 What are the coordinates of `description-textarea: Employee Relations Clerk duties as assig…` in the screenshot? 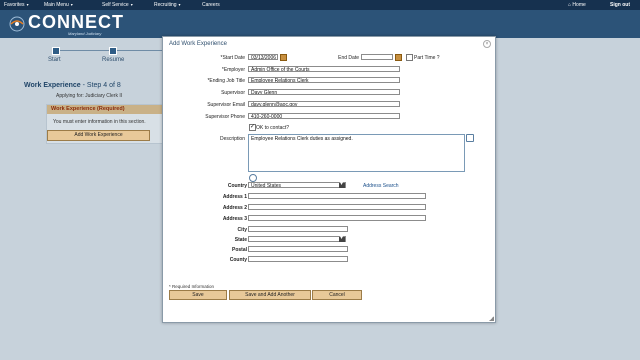 It's located at (356, 153).